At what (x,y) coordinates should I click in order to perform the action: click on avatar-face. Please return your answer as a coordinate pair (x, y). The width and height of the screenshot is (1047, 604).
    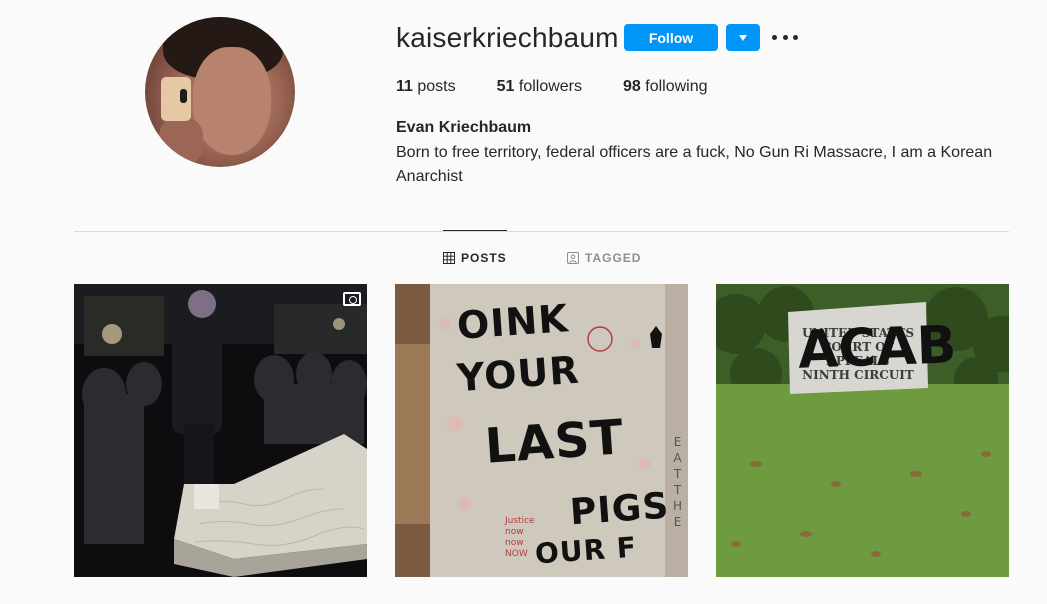
    Looking at the image, I should click on (232, 101).